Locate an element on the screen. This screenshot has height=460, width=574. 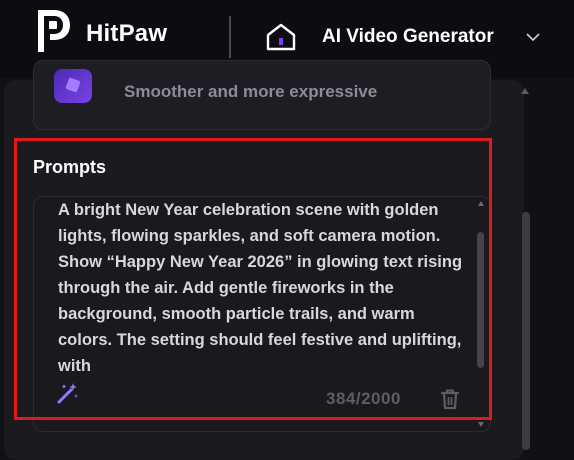
model-thumbnail is located at coordinates (73, 86).